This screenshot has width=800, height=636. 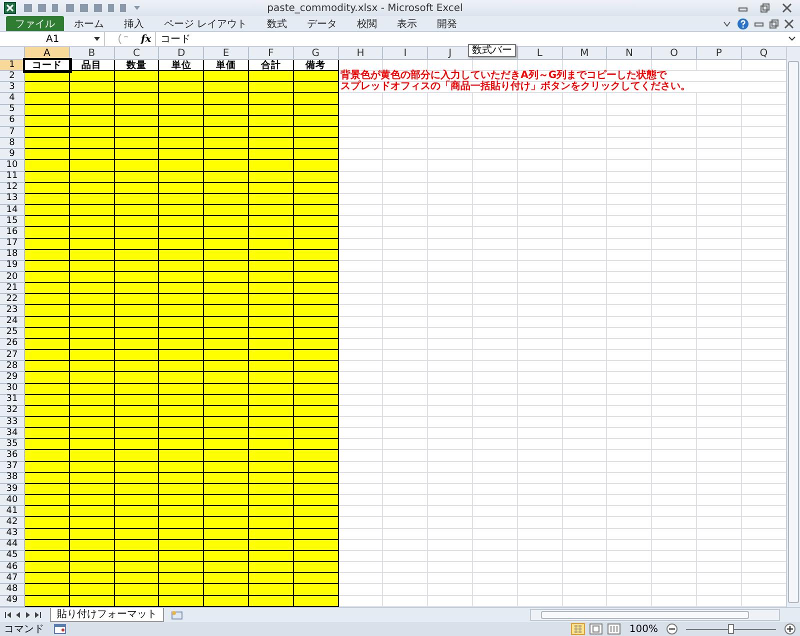 What do you see at coordinates (10, 8) in the screenshot?
I see `excel-logo-icon` at bounding box center [10, 8].